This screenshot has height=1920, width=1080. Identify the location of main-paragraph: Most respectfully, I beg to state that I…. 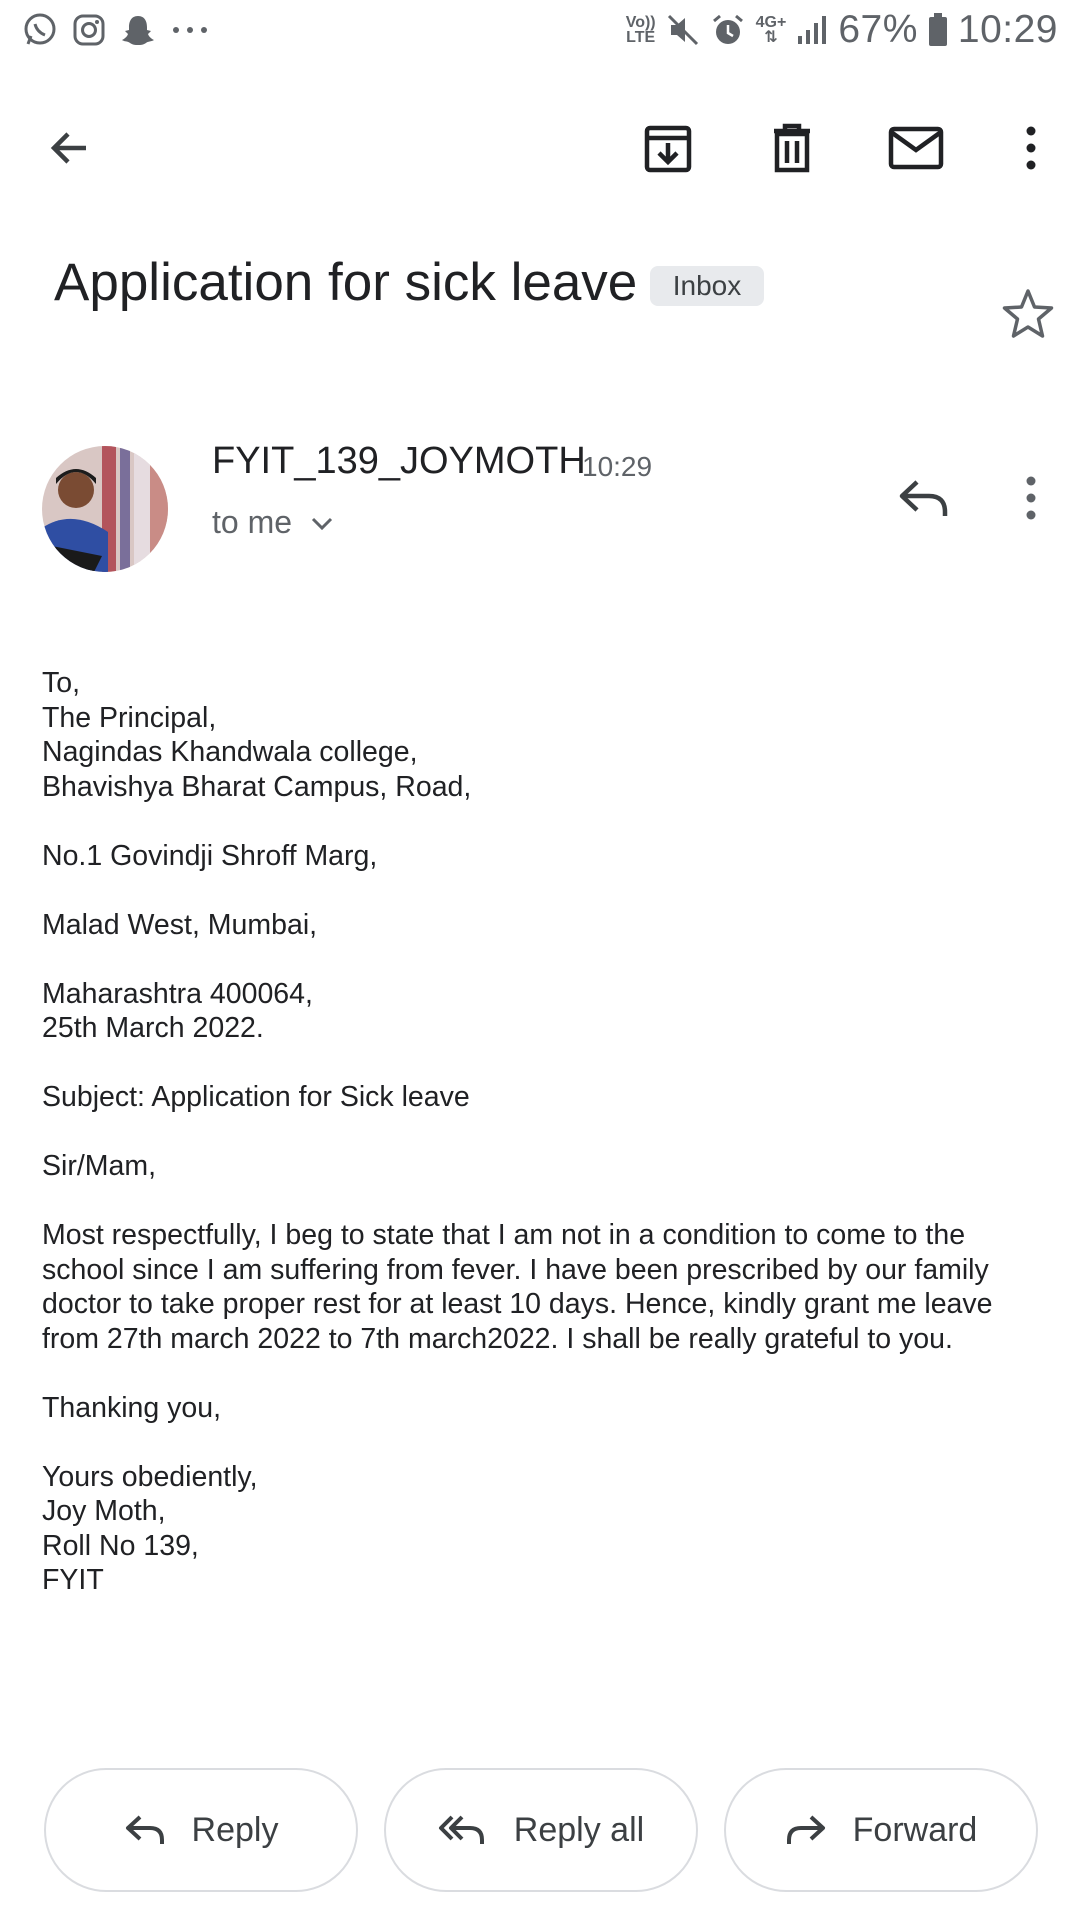
(517, 1287).